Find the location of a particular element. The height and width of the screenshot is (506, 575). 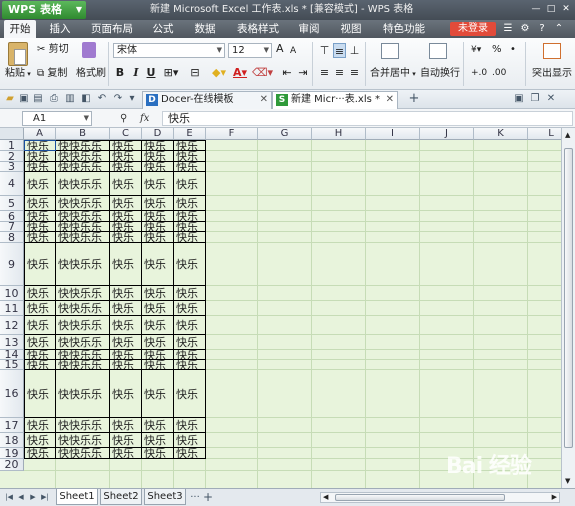

cell-b15: 快快乐乐 is located at coordinates (83, 365).